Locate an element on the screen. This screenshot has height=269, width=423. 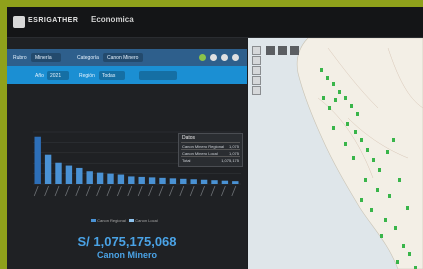
rubro-select: Minería is located at coordinates (46, 57).